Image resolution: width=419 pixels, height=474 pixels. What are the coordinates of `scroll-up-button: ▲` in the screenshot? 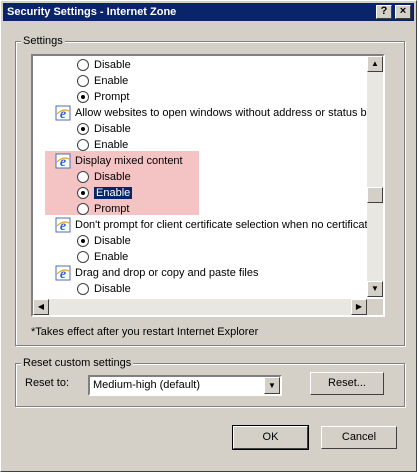 It's located at (375, 64).